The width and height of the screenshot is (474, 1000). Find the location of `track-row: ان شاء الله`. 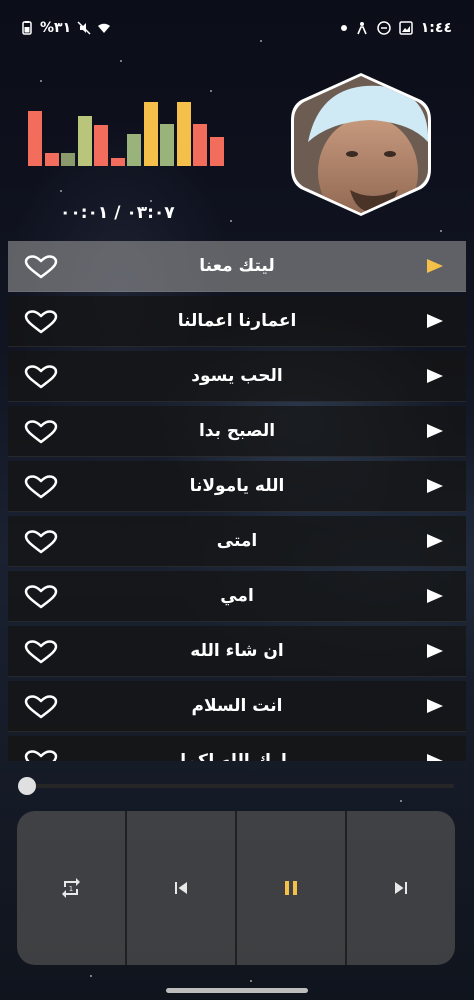

track-row: ان شاء الله is located at coordinates (237, 651).